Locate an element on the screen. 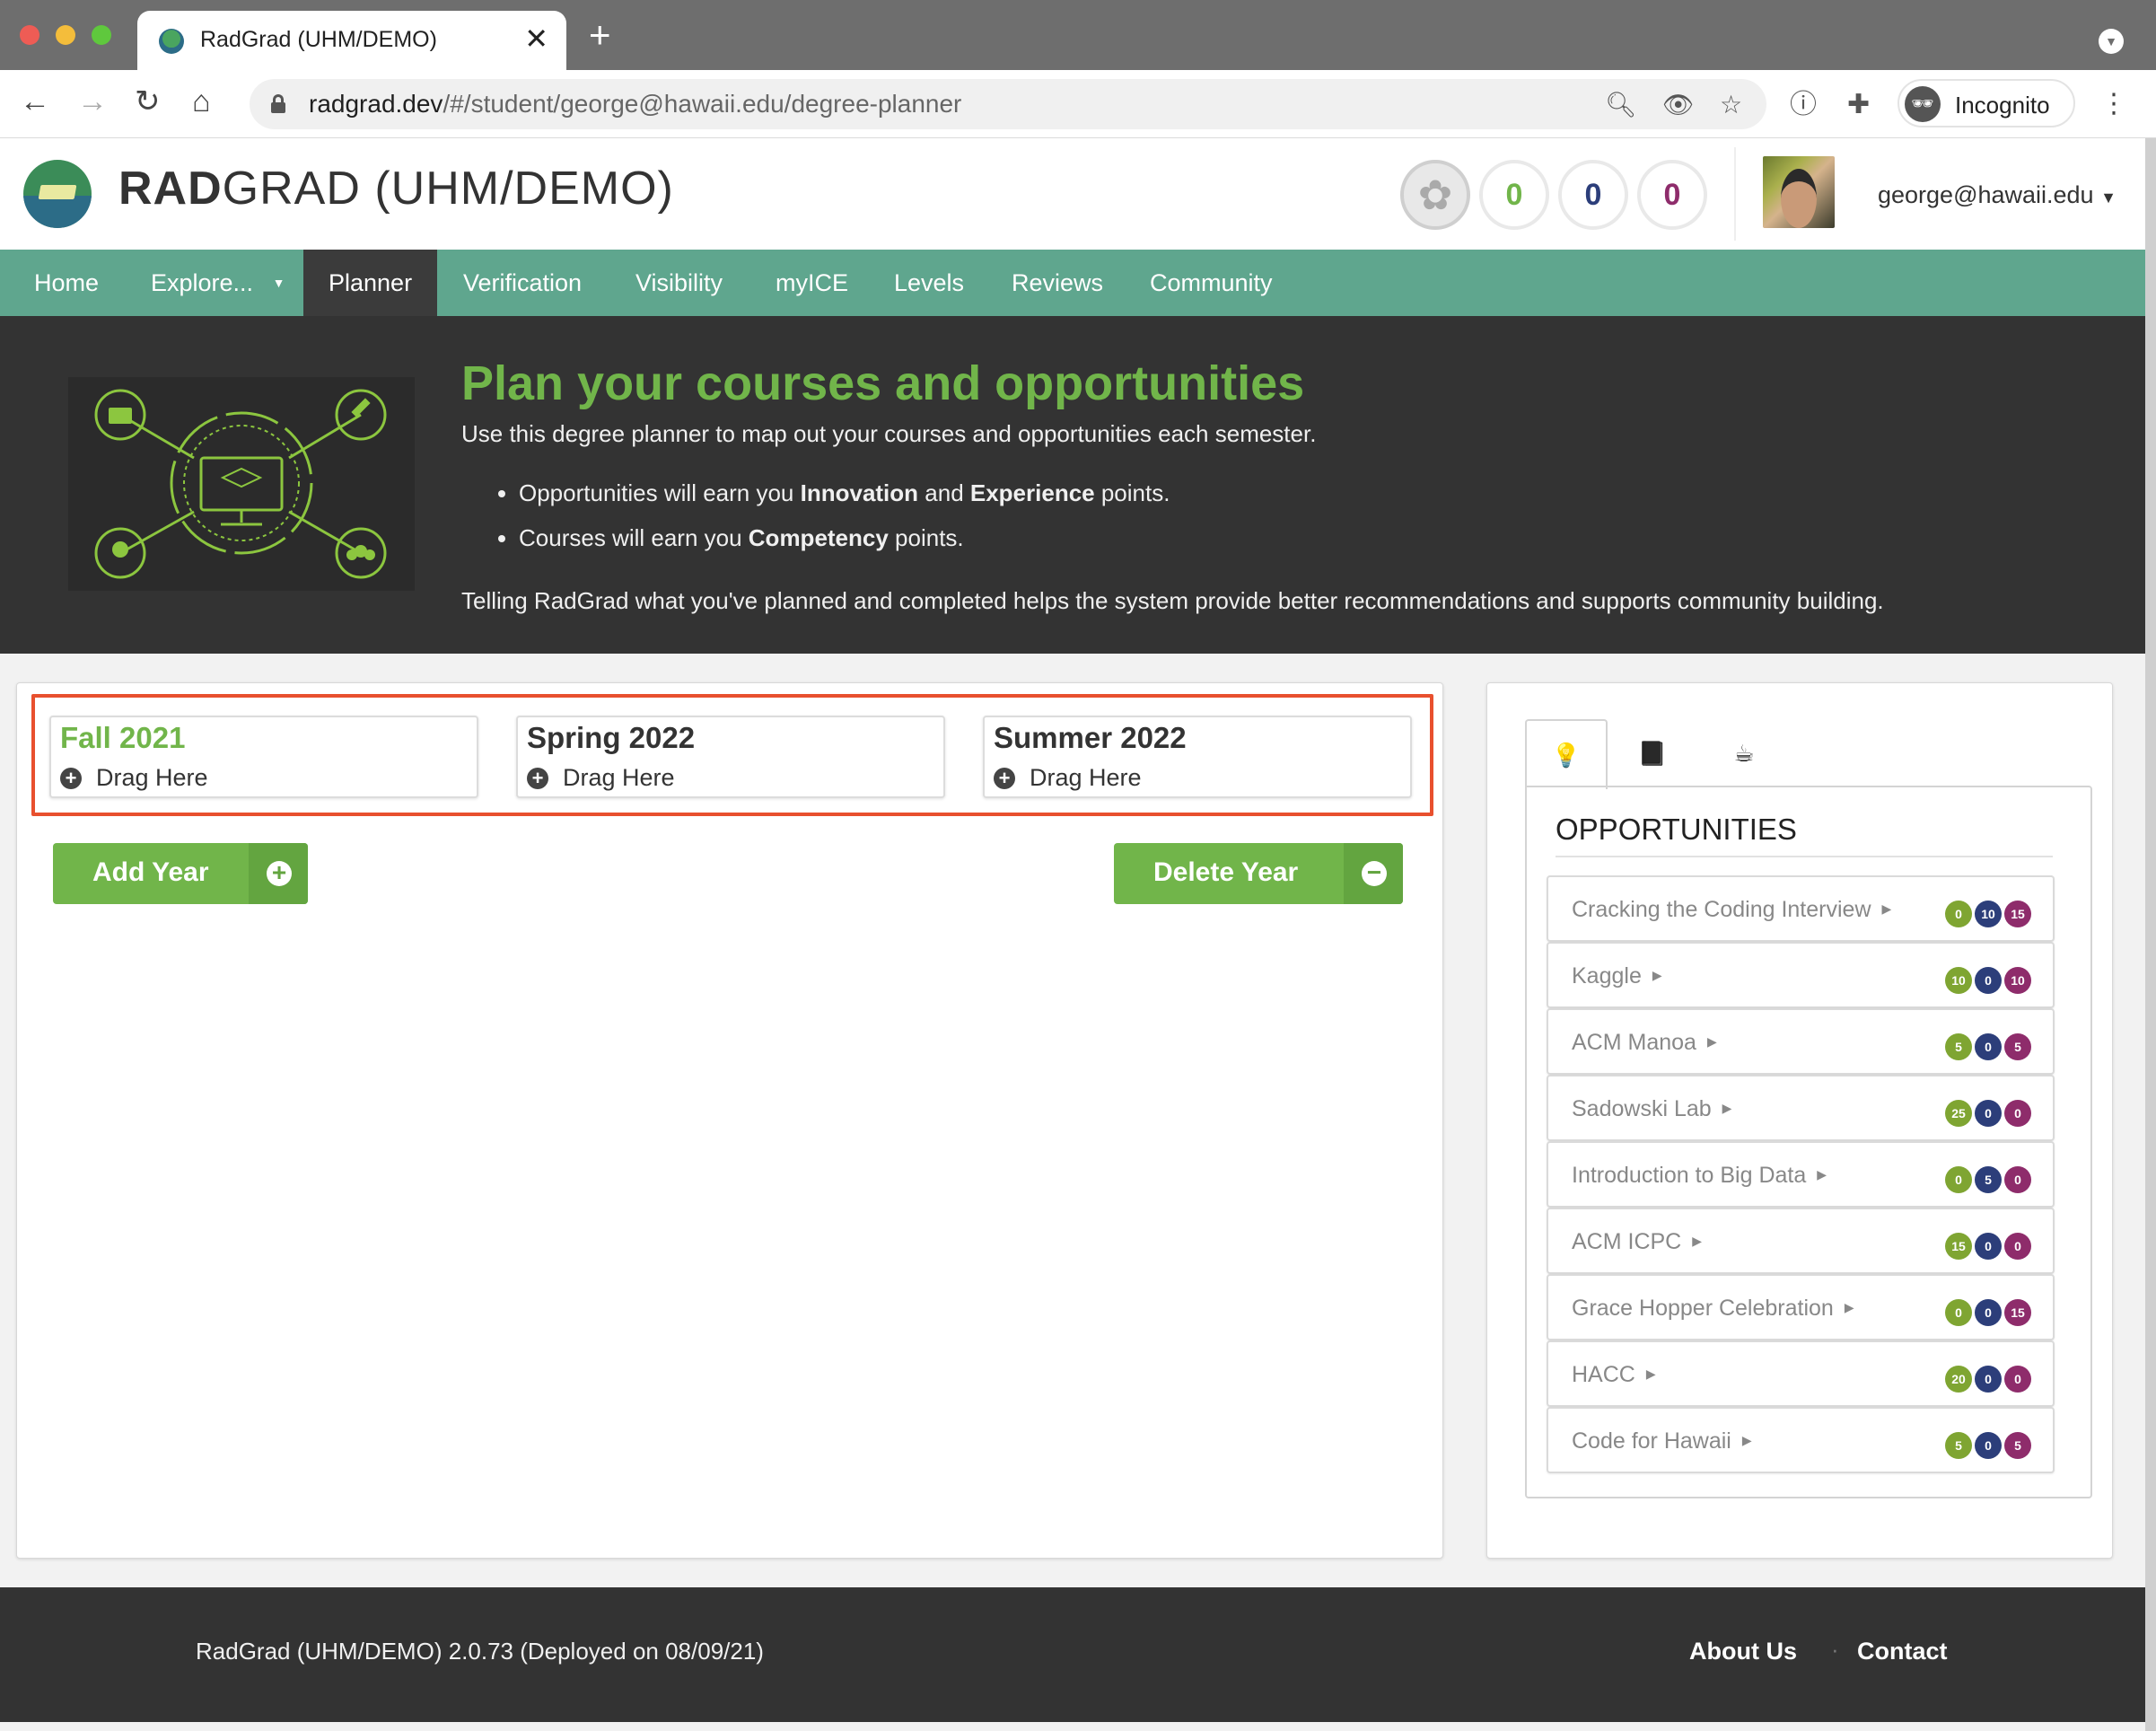 Image resolution: width=2156 pixels, height=1731 pixels. browser-tab-strip: RadGrad (UHM/DEMO) ✕ + ▼ is located at coordinates (1078, 35).